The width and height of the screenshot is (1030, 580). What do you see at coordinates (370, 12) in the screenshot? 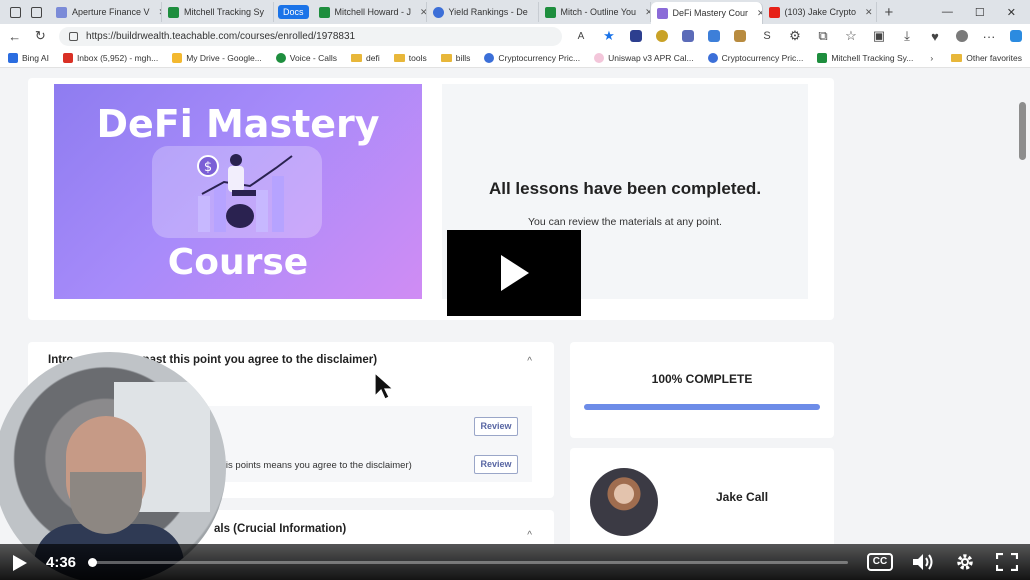
I see `tab-mitchell-howard: Mitchell Howard - J ✕` at bounding box center [370, 12].